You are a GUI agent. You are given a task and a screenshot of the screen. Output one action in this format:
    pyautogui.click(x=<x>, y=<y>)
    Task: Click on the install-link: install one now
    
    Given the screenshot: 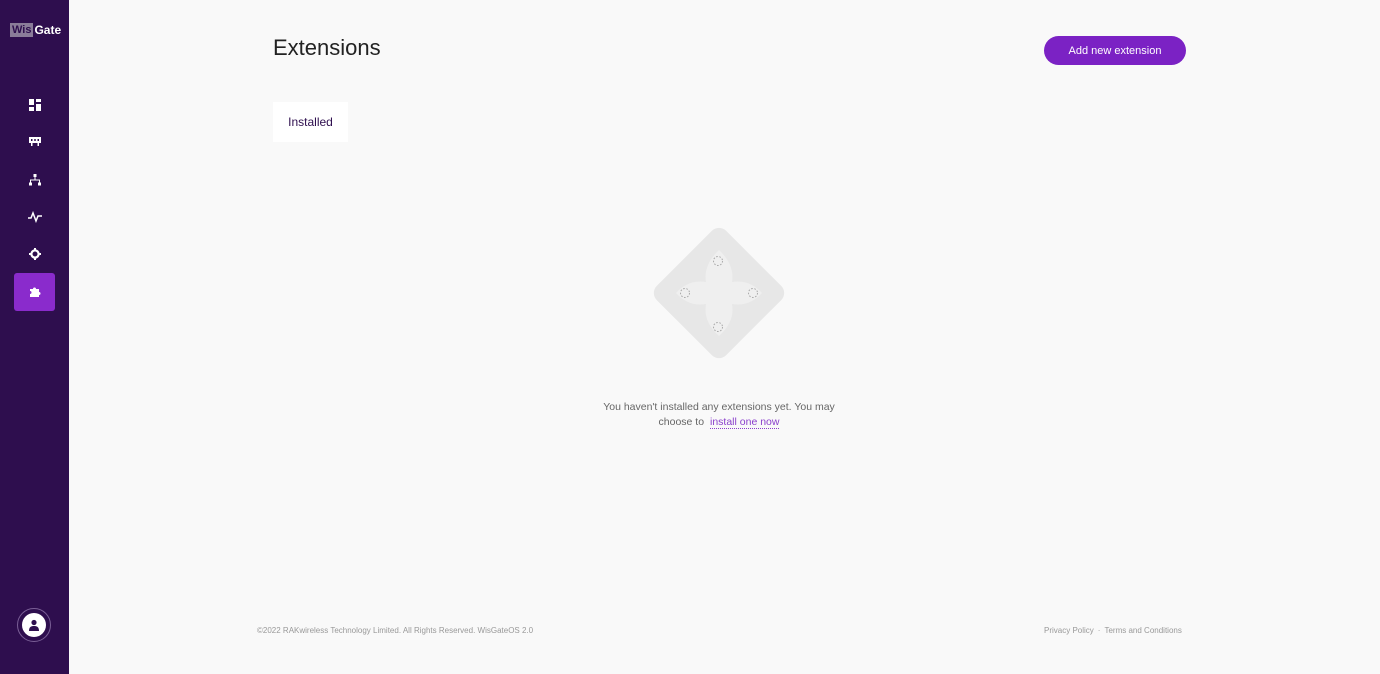 What is the action you would take?
    pyautogui.click(x=745, y=422)
    